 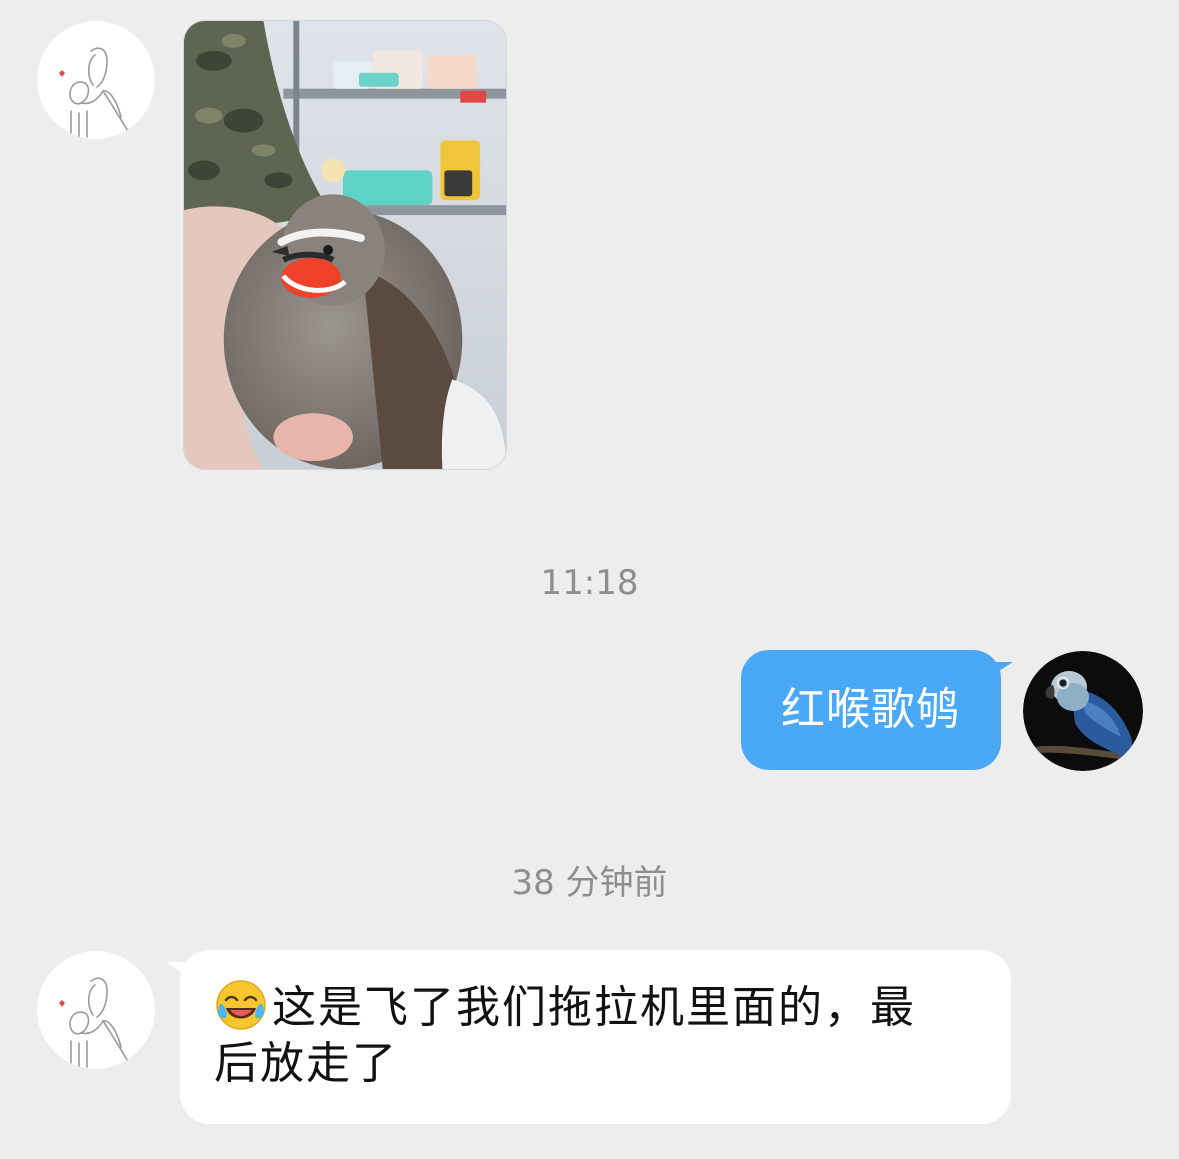 What do you see at coordinates (595, 1037) in the screenshot?
I see `incoming-message-bubble: 这是飞了我们拖拉机里面的，最 后放走了` at bounding box center [595, 1037].